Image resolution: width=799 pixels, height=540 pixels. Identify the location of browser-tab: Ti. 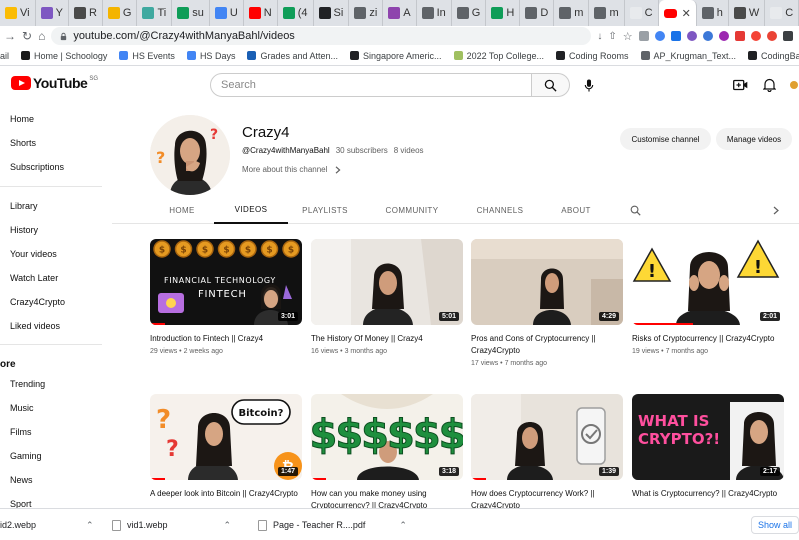
(155, 13).